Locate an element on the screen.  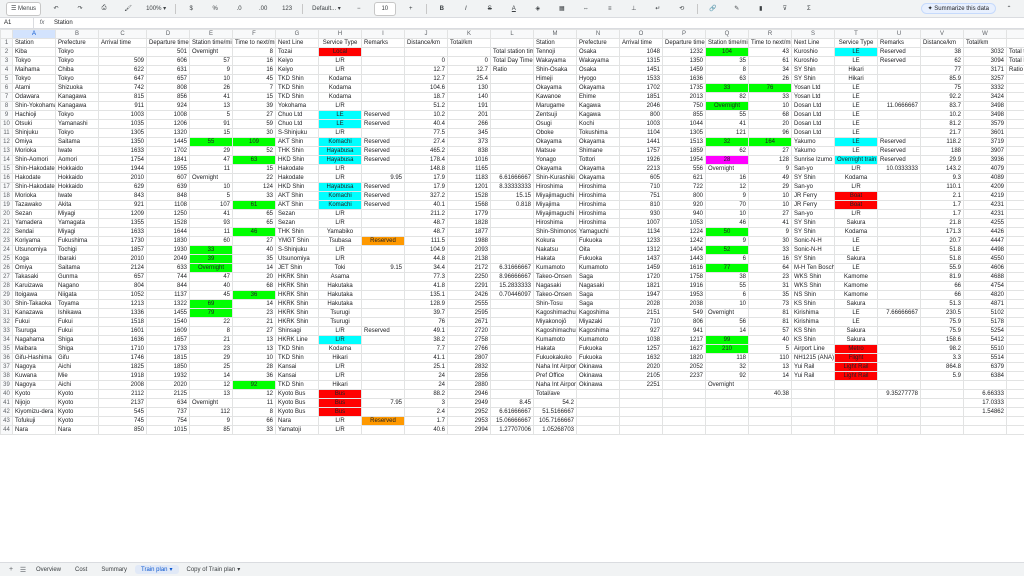
row-header: 36 is located at coordinates (6, 358).